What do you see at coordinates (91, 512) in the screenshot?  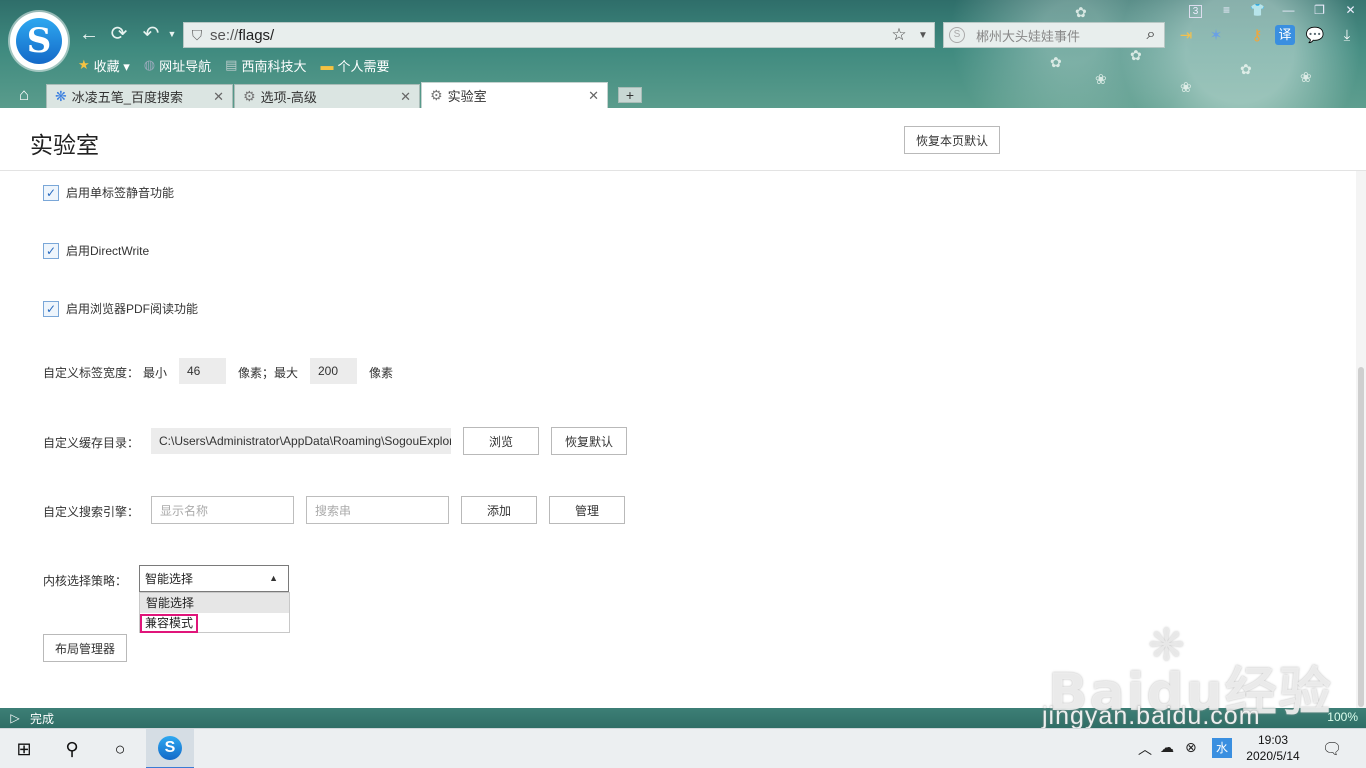 I see `search-engine-label: 自定义搜索引擎：` at bounding box center [91, 512].